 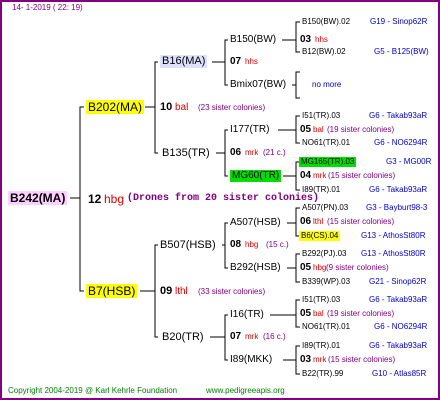 I want to click on queen-gen5-1-ref: G5 - B125(BW), so click(x=401, y=51).